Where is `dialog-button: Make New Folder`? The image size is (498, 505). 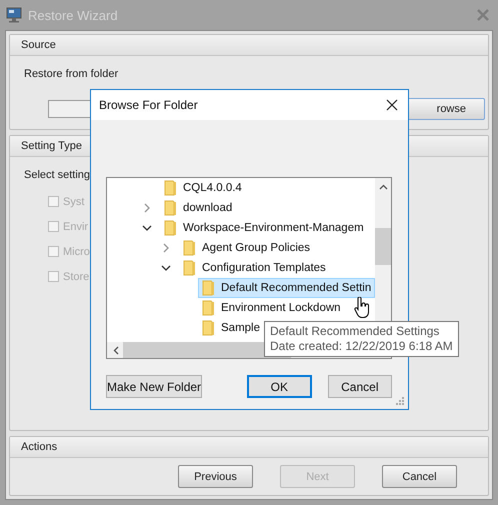 dialog-button: Make New Folder is located at coordinates (154, 386).